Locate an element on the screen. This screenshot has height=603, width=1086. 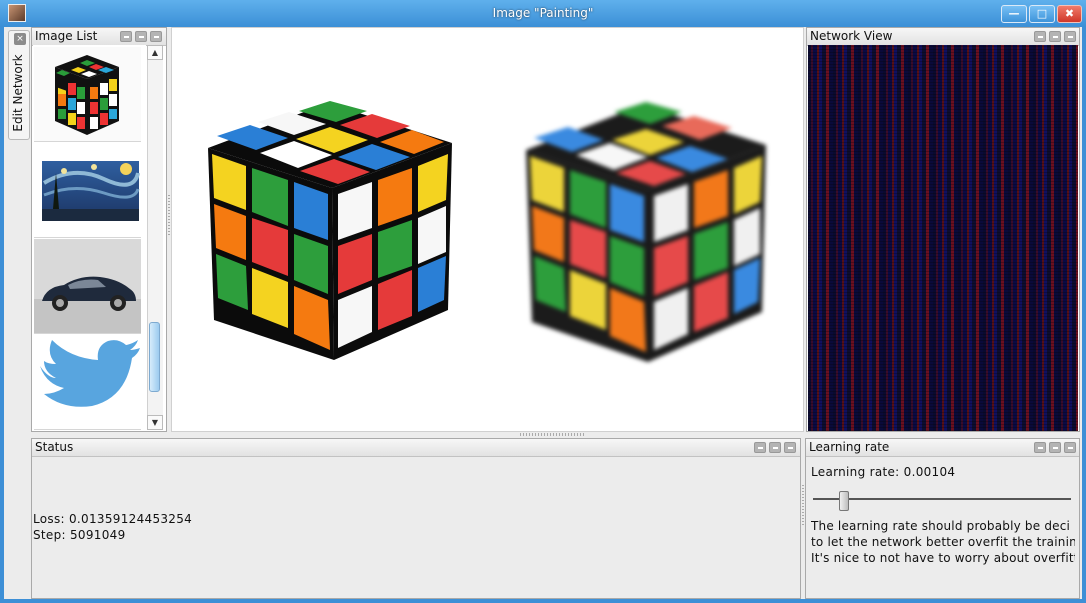
minimize-button: — is located at coordinates (1014, 14).